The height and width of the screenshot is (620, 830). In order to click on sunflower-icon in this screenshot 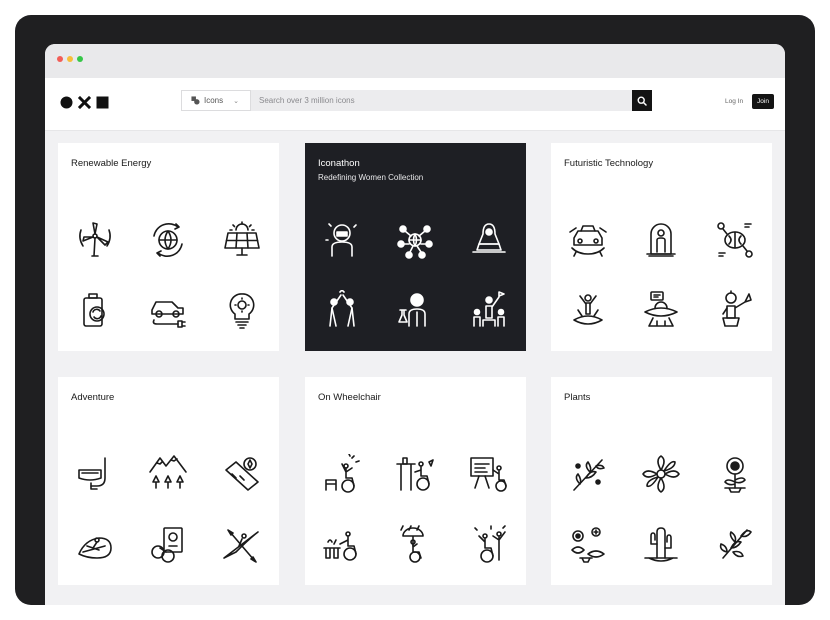, I will do `click(735, 474)`.